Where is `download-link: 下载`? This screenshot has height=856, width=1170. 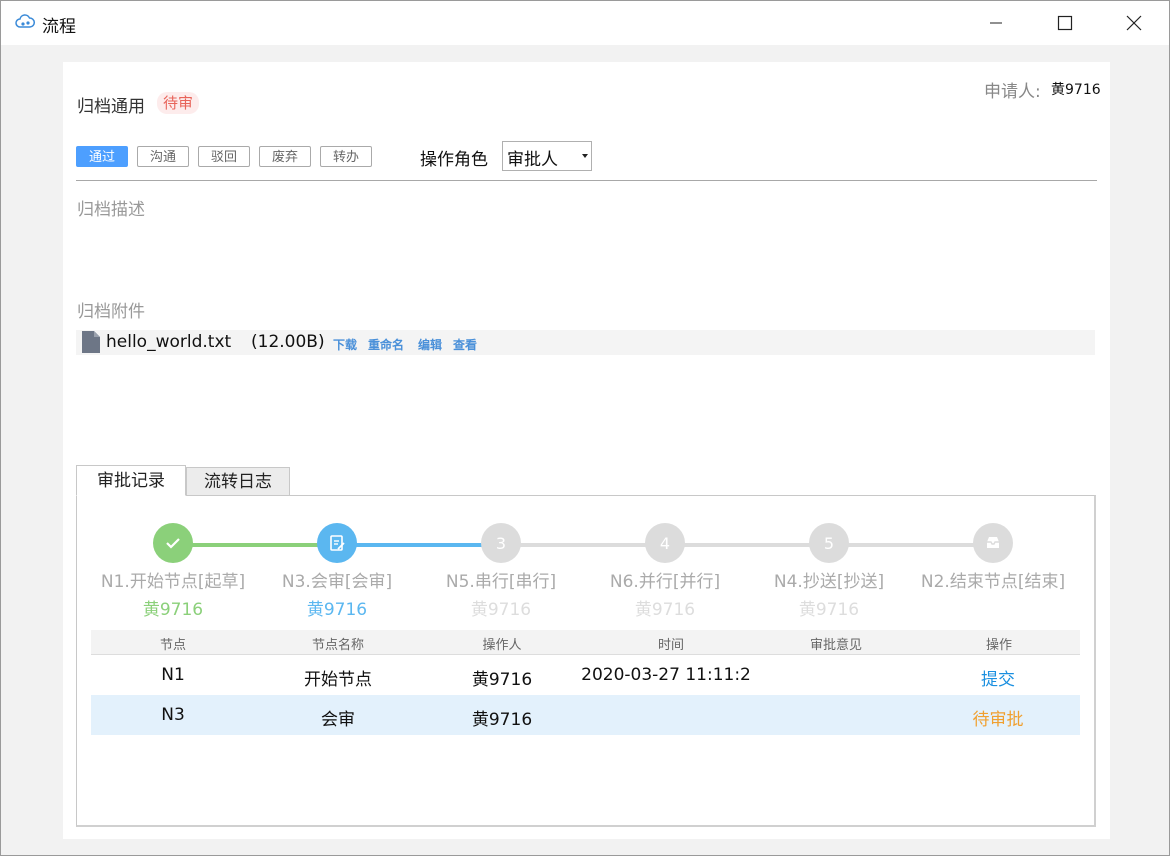 download-link: 下载 is located at coordinates (345, 344).